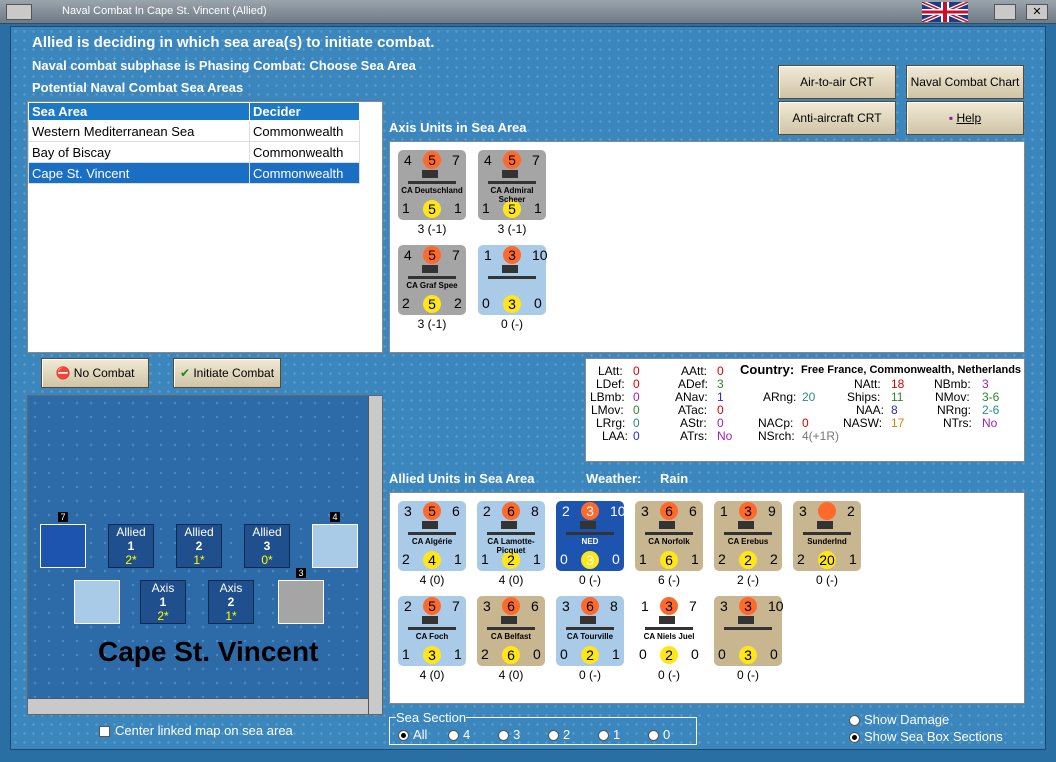 Image resolution: width=1056 pixels, height=762 pixels. I want to click on unit-counter: 2 3 10 0 3 0 NED, so click(591, 536).